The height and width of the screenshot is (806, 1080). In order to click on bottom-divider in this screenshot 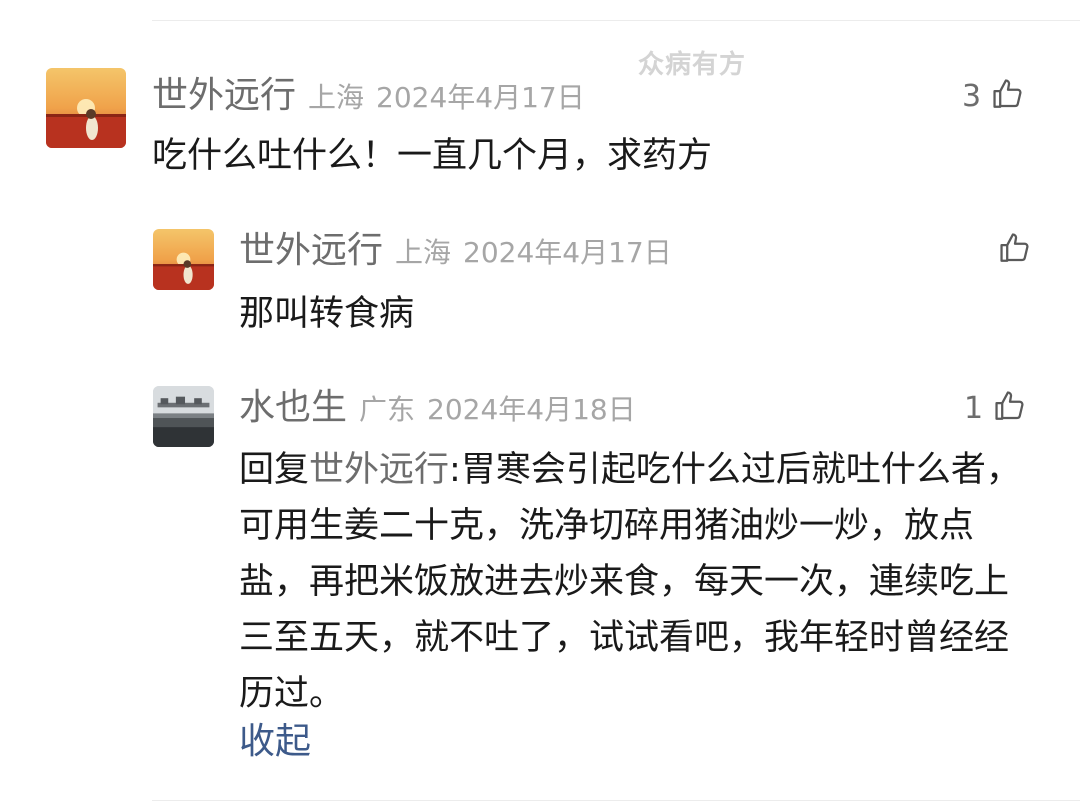, I will do `click(616, 800)`.